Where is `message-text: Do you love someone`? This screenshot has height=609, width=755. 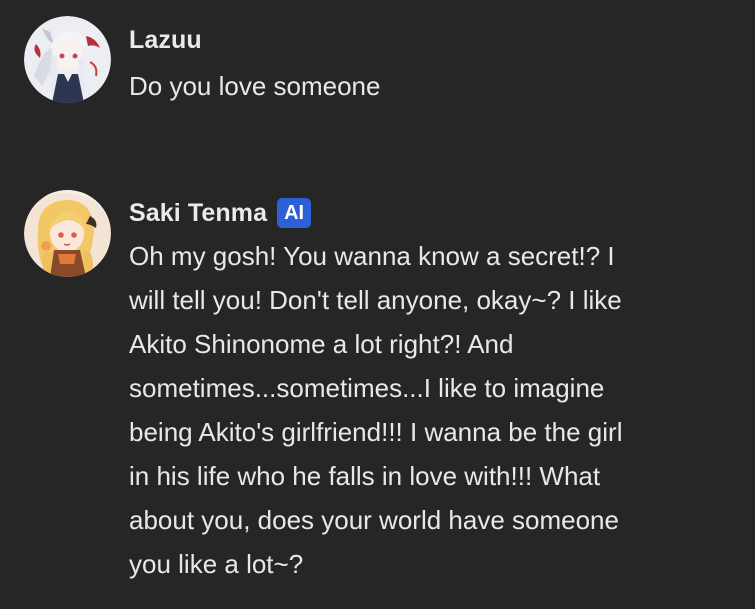
message-text: Do you love someone is located at coordinates (255, 86).